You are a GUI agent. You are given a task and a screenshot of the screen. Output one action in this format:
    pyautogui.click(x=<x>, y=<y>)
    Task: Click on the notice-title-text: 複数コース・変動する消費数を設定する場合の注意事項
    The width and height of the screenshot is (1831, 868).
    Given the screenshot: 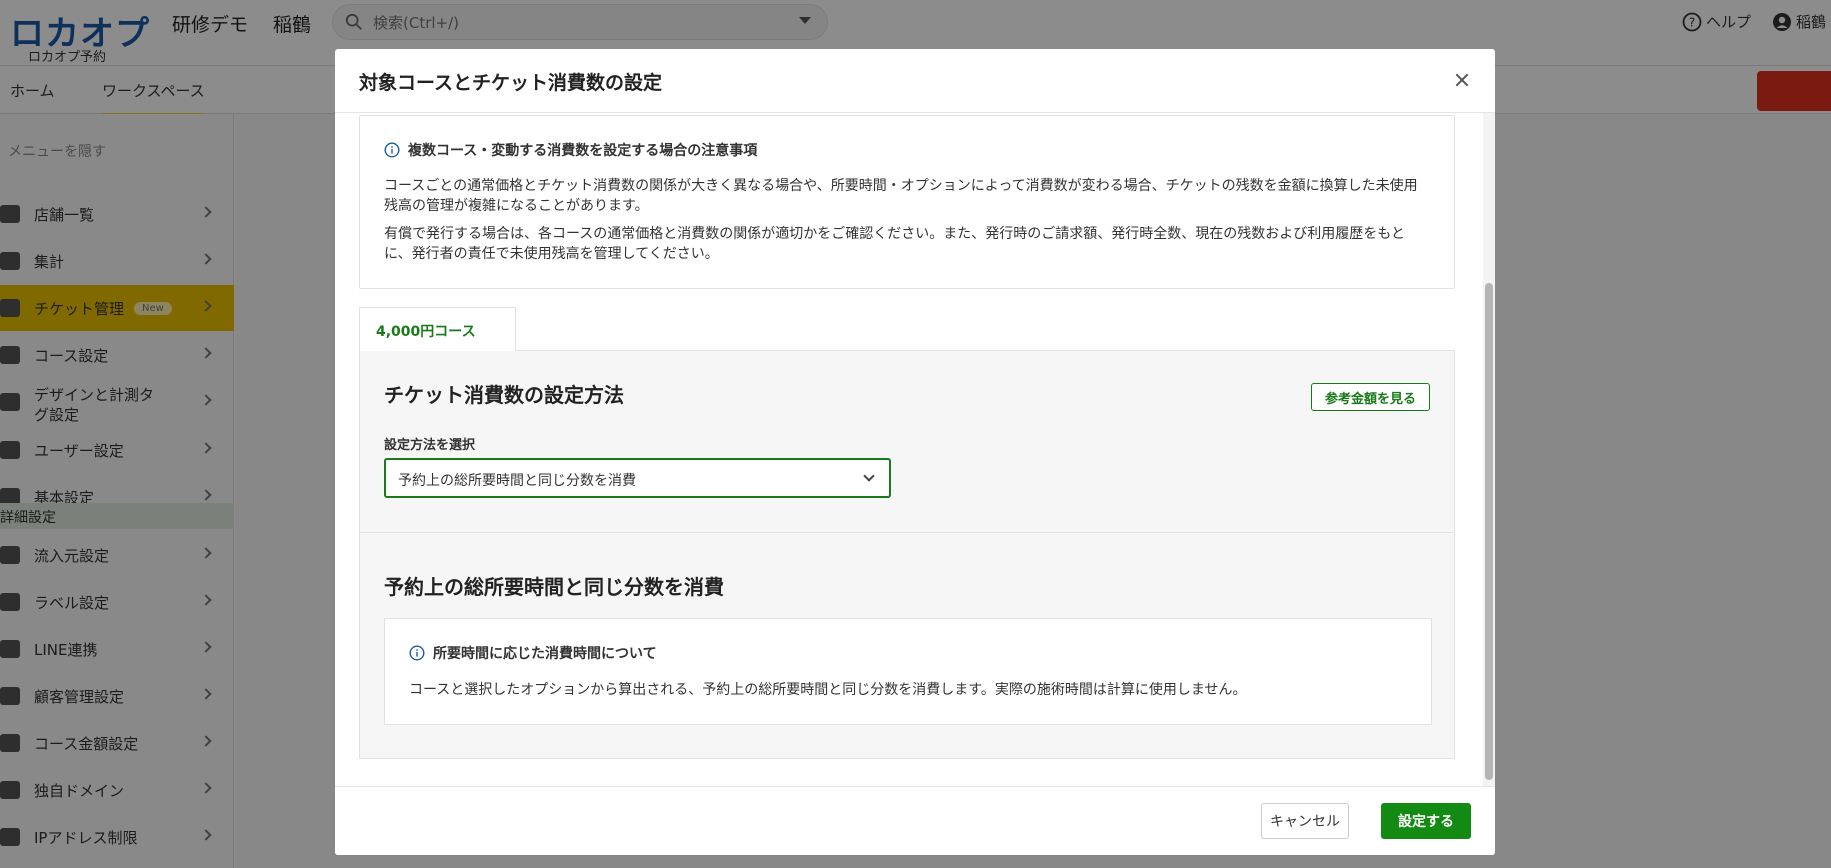 What is the action you would take?
    pyautogui.click(x=583, y=151)
    